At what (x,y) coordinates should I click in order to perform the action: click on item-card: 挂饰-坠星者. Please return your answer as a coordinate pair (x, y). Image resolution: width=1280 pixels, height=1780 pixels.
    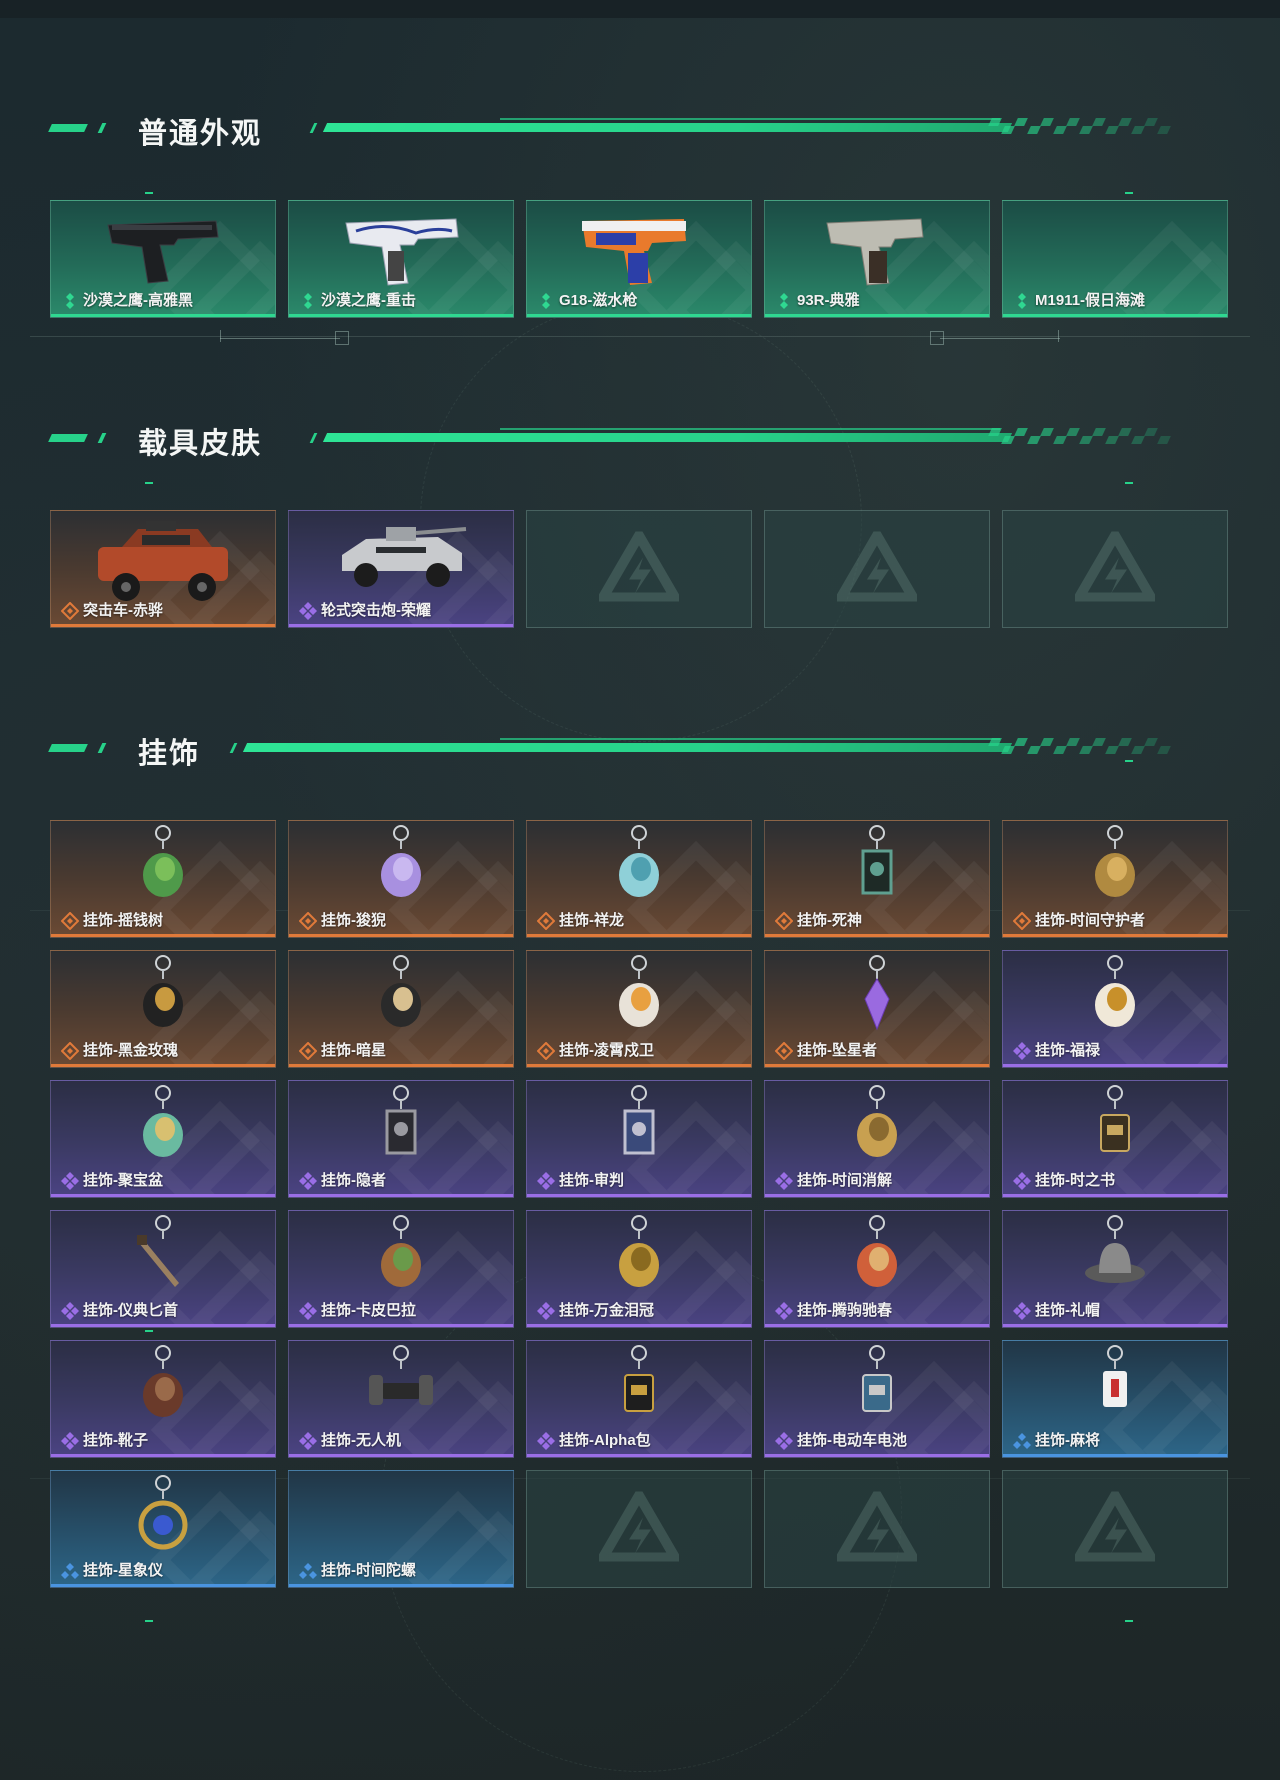
    Looking at the image, I should click on (877, 1009).